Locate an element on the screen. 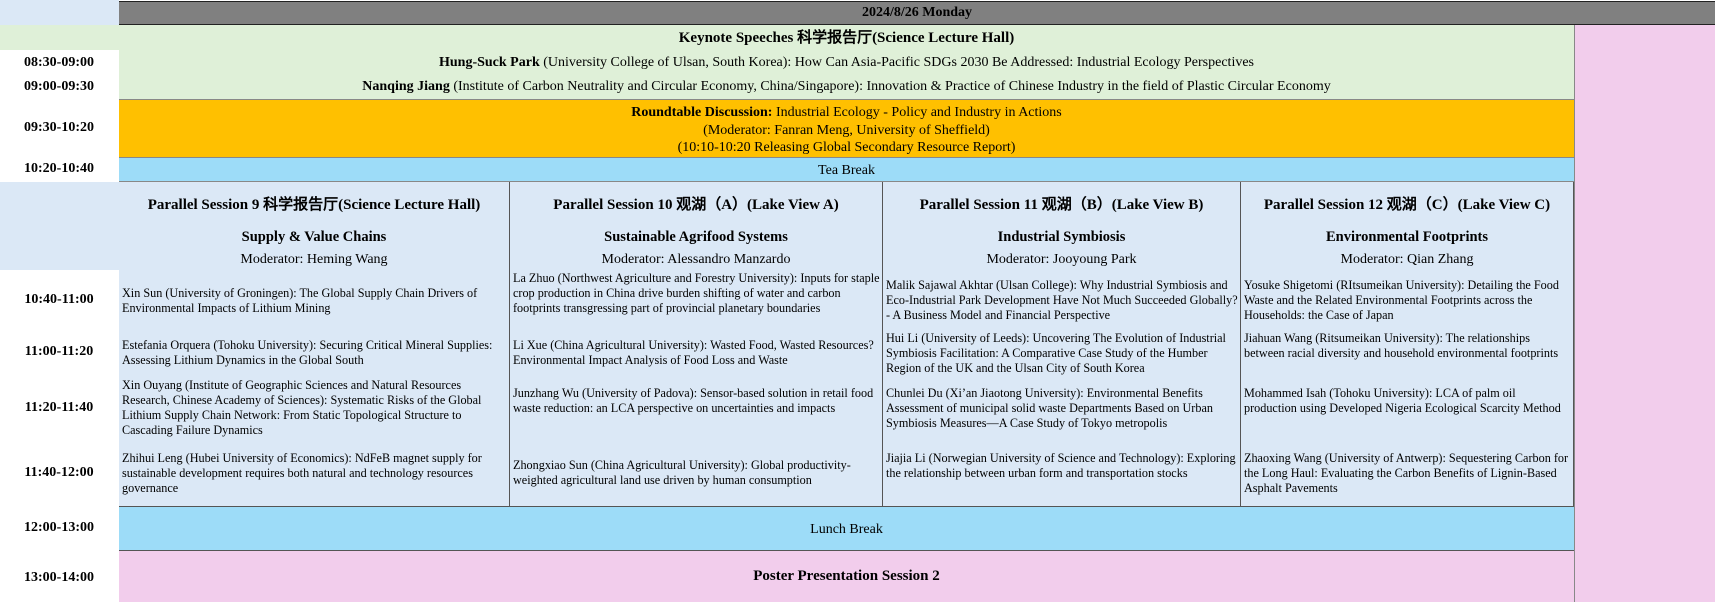 This screenshot has height=602, width=1715. date-header: 2024/8/26 Monday is located at coordinates (917, 13).